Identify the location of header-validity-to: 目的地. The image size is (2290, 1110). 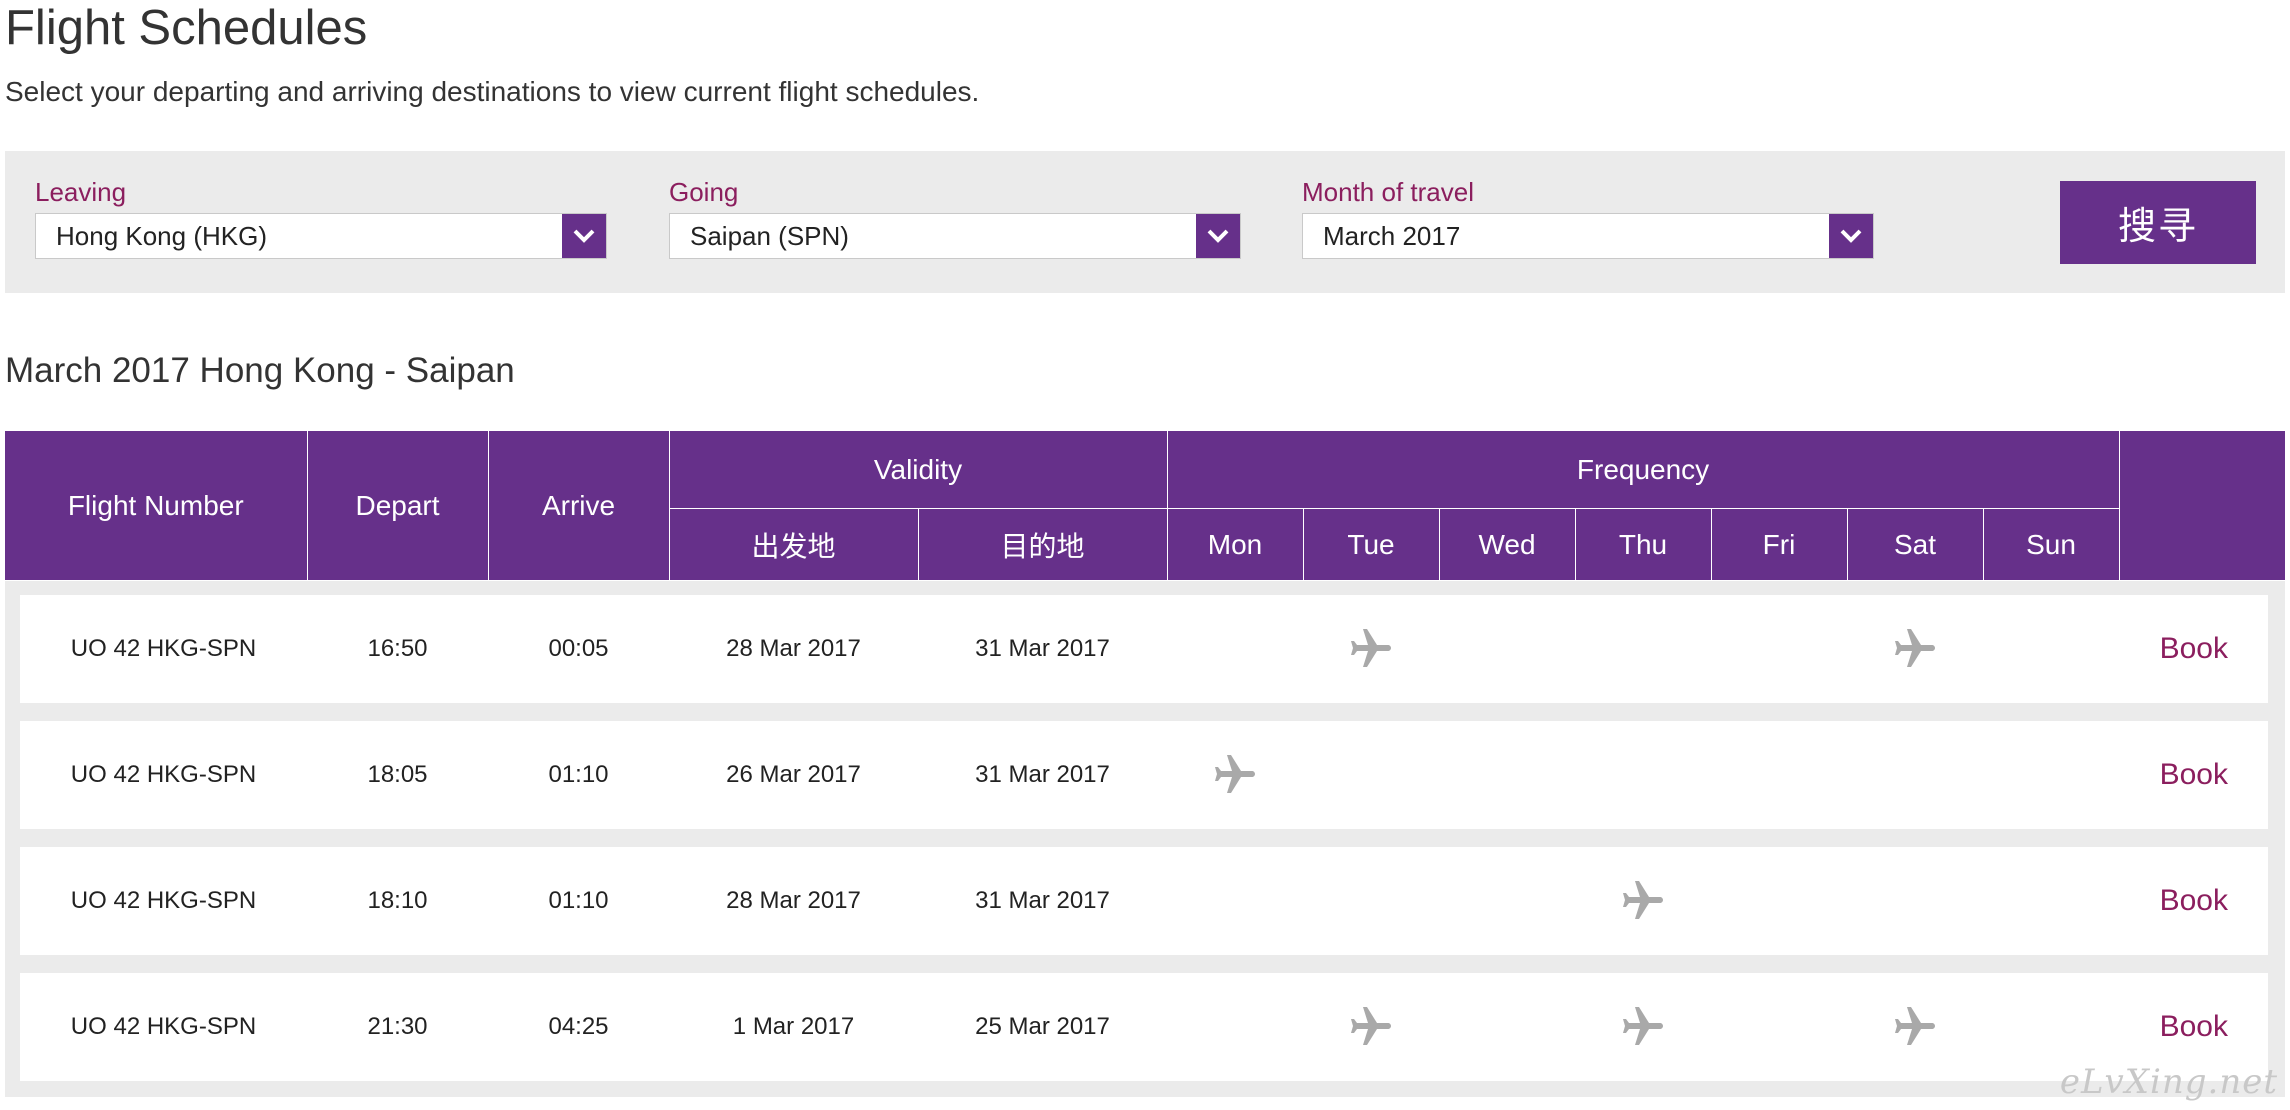
(1042, 544).